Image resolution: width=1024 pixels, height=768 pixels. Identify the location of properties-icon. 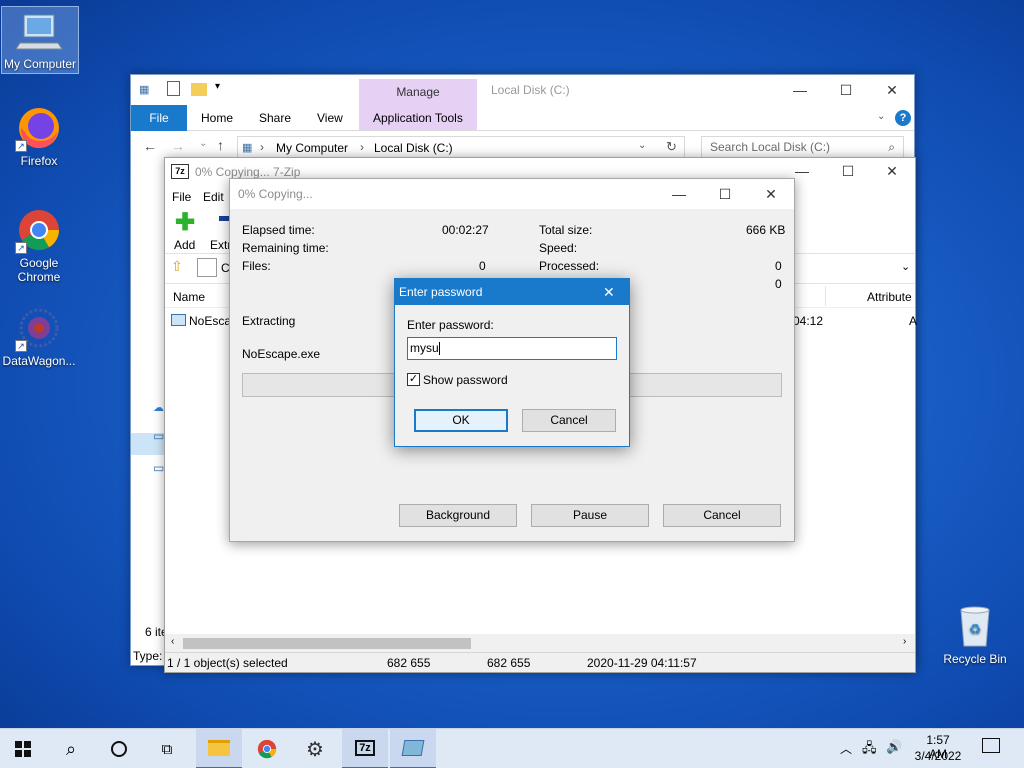
(173, 88).